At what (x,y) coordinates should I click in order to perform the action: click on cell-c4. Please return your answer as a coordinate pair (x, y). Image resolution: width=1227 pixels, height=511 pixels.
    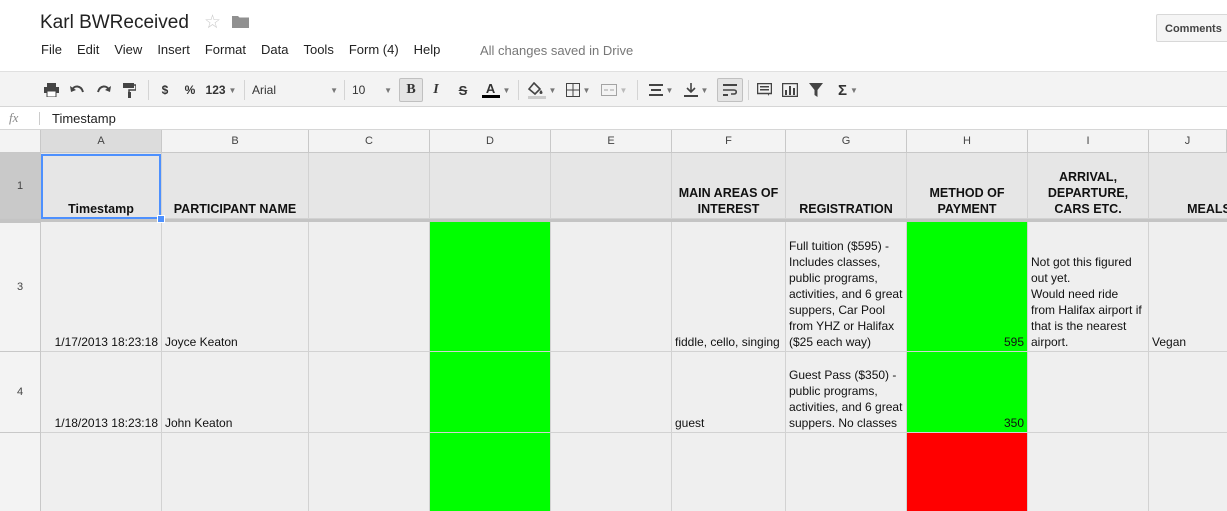
    Looking at the image, I should click on (369, 392).